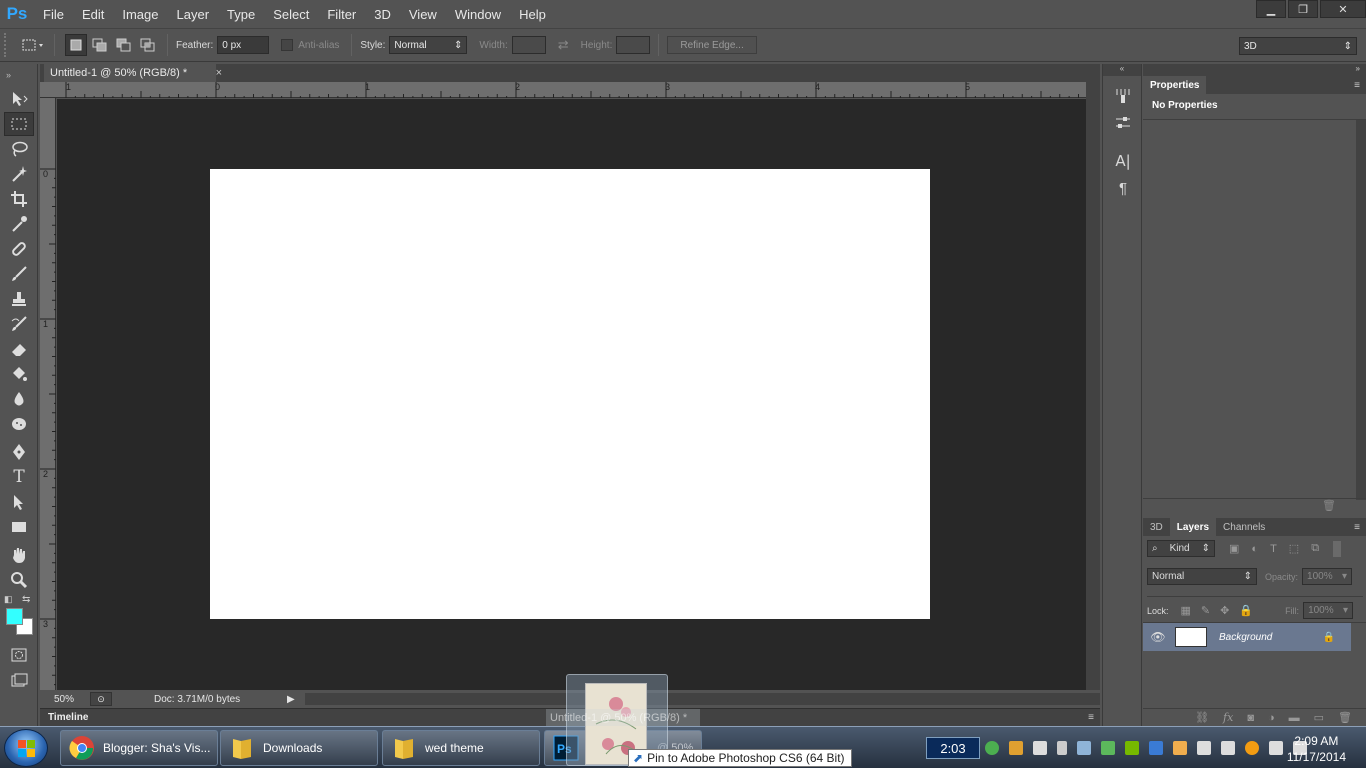 The width and height of the screenshot is (1366, 768). Describe the element at coordinates (992, 748) in the screenshot. I see `shield-icon` at that location.